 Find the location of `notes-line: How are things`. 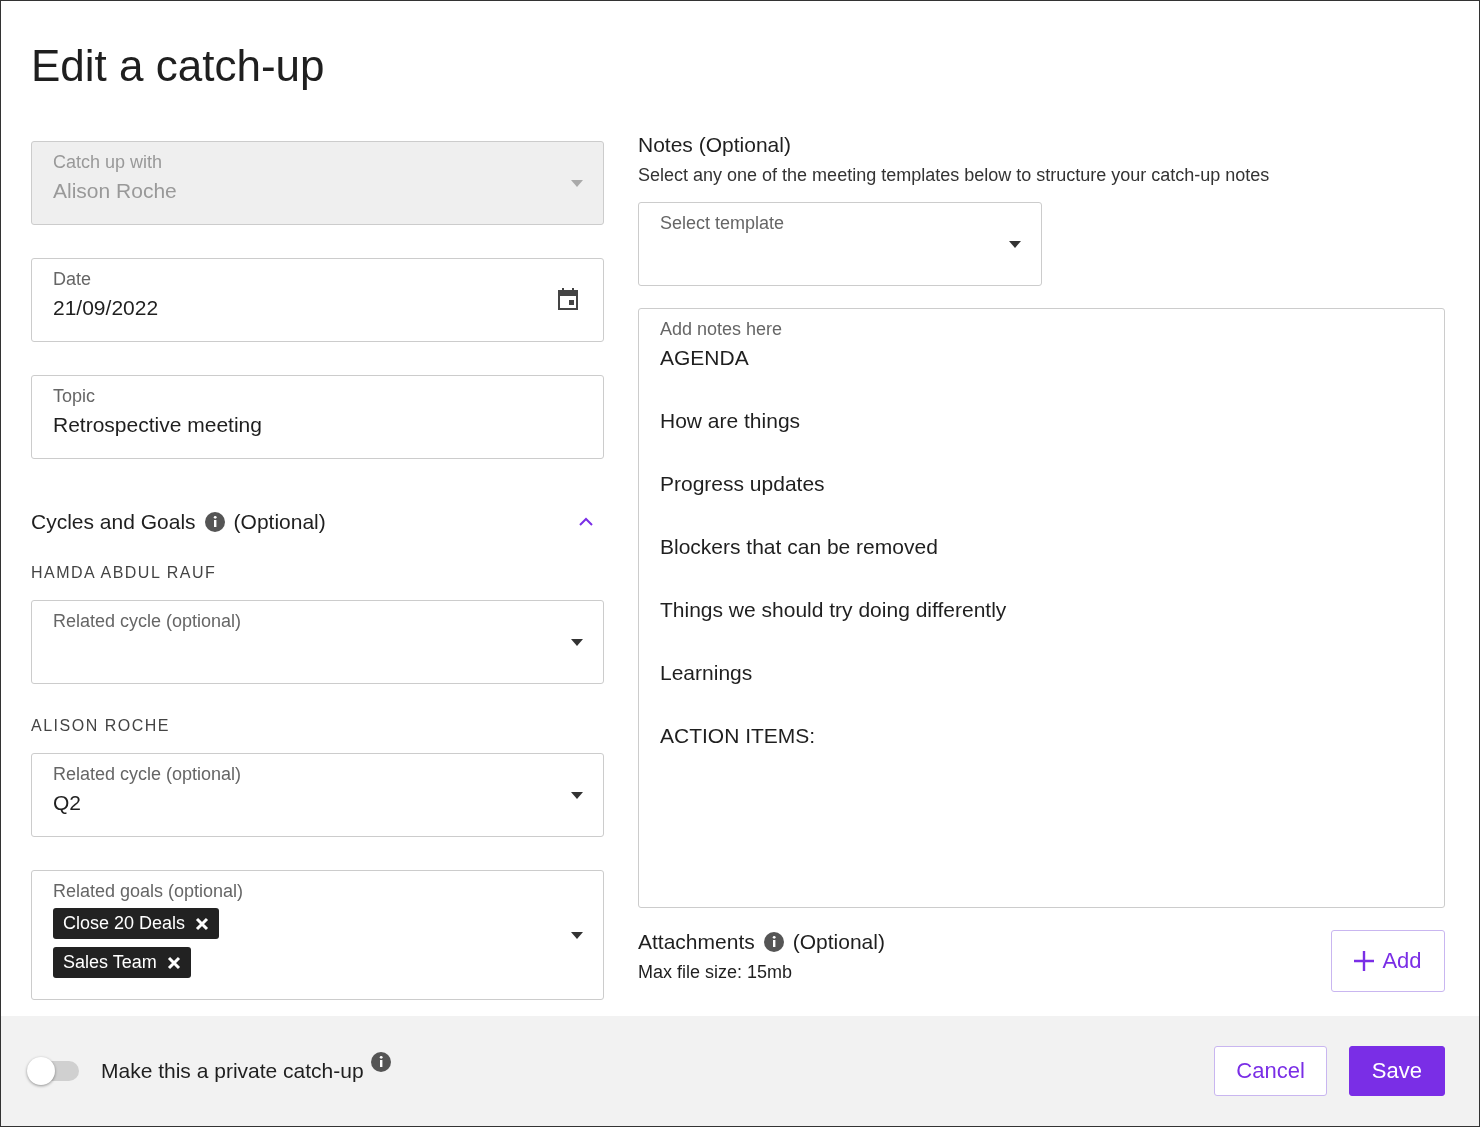

notes-line: How are things is located at coordinates (731, 421).